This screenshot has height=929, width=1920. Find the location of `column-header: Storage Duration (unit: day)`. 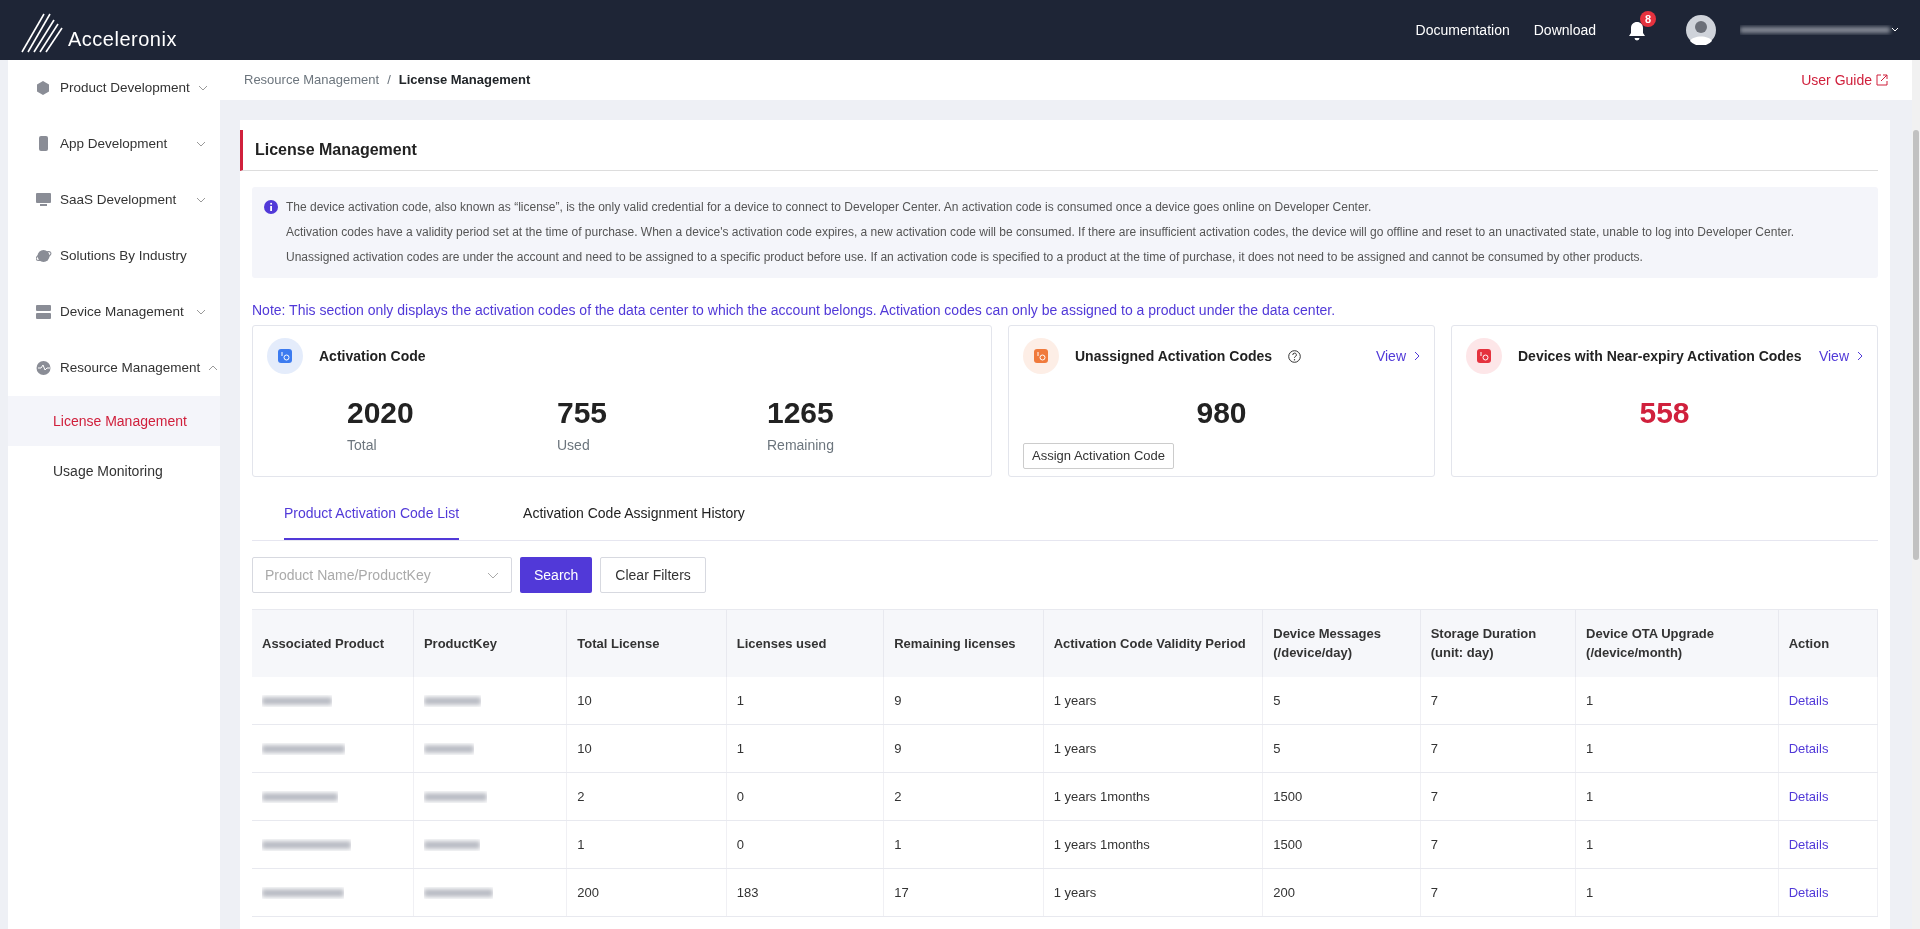

column-header: Storage Duration (unit: day) is located at coordinates (1498, 643).